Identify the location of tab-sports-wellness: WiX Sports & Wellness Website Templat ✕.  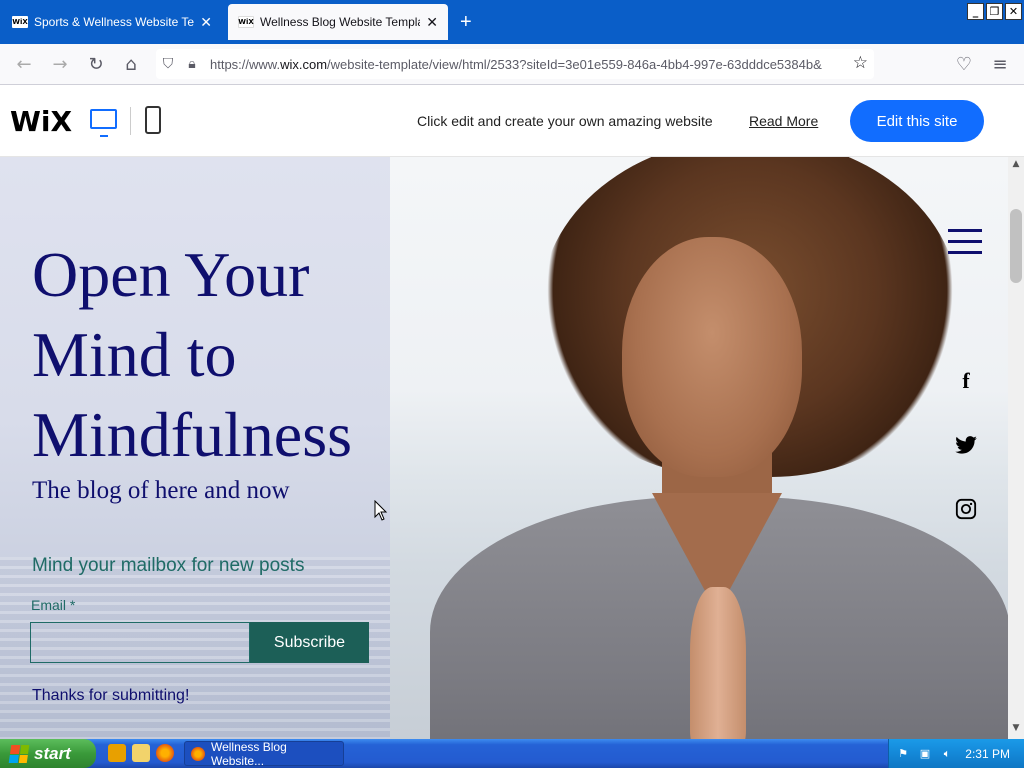
(112, 22).